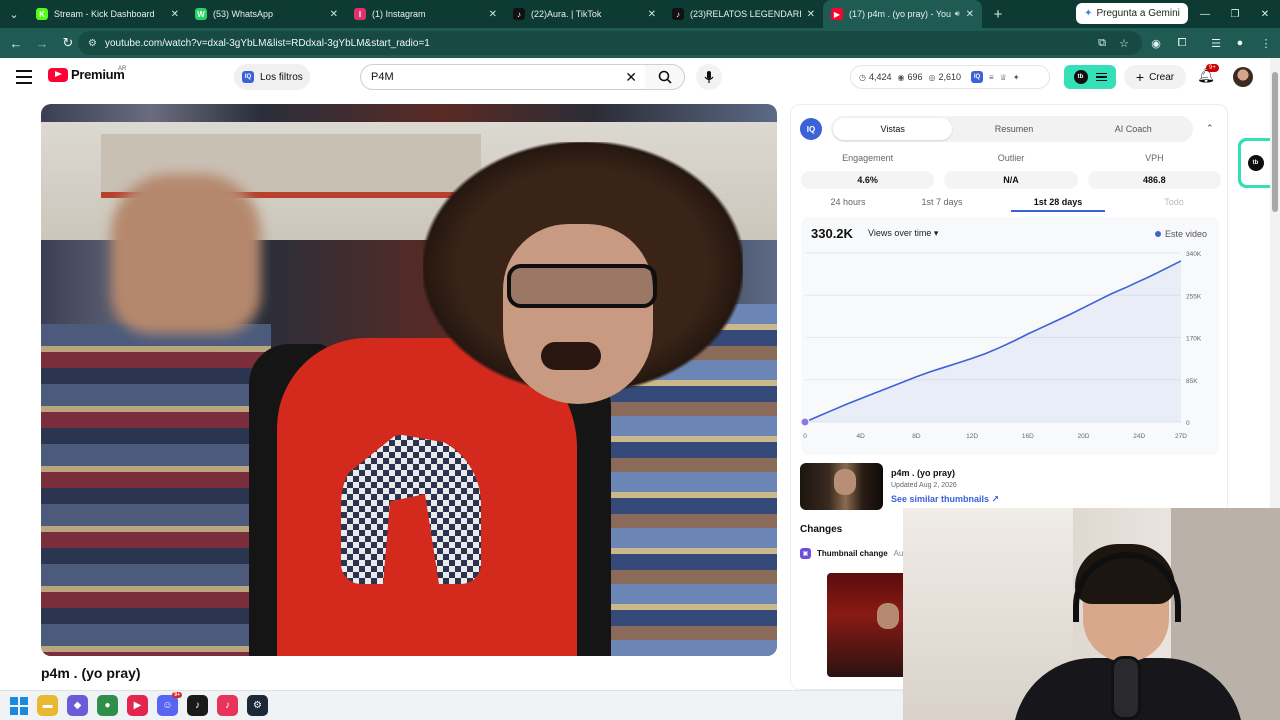  Describe the element at coordinates (156, 490) in the screenshot. I see `store-shelf-left` at that location.